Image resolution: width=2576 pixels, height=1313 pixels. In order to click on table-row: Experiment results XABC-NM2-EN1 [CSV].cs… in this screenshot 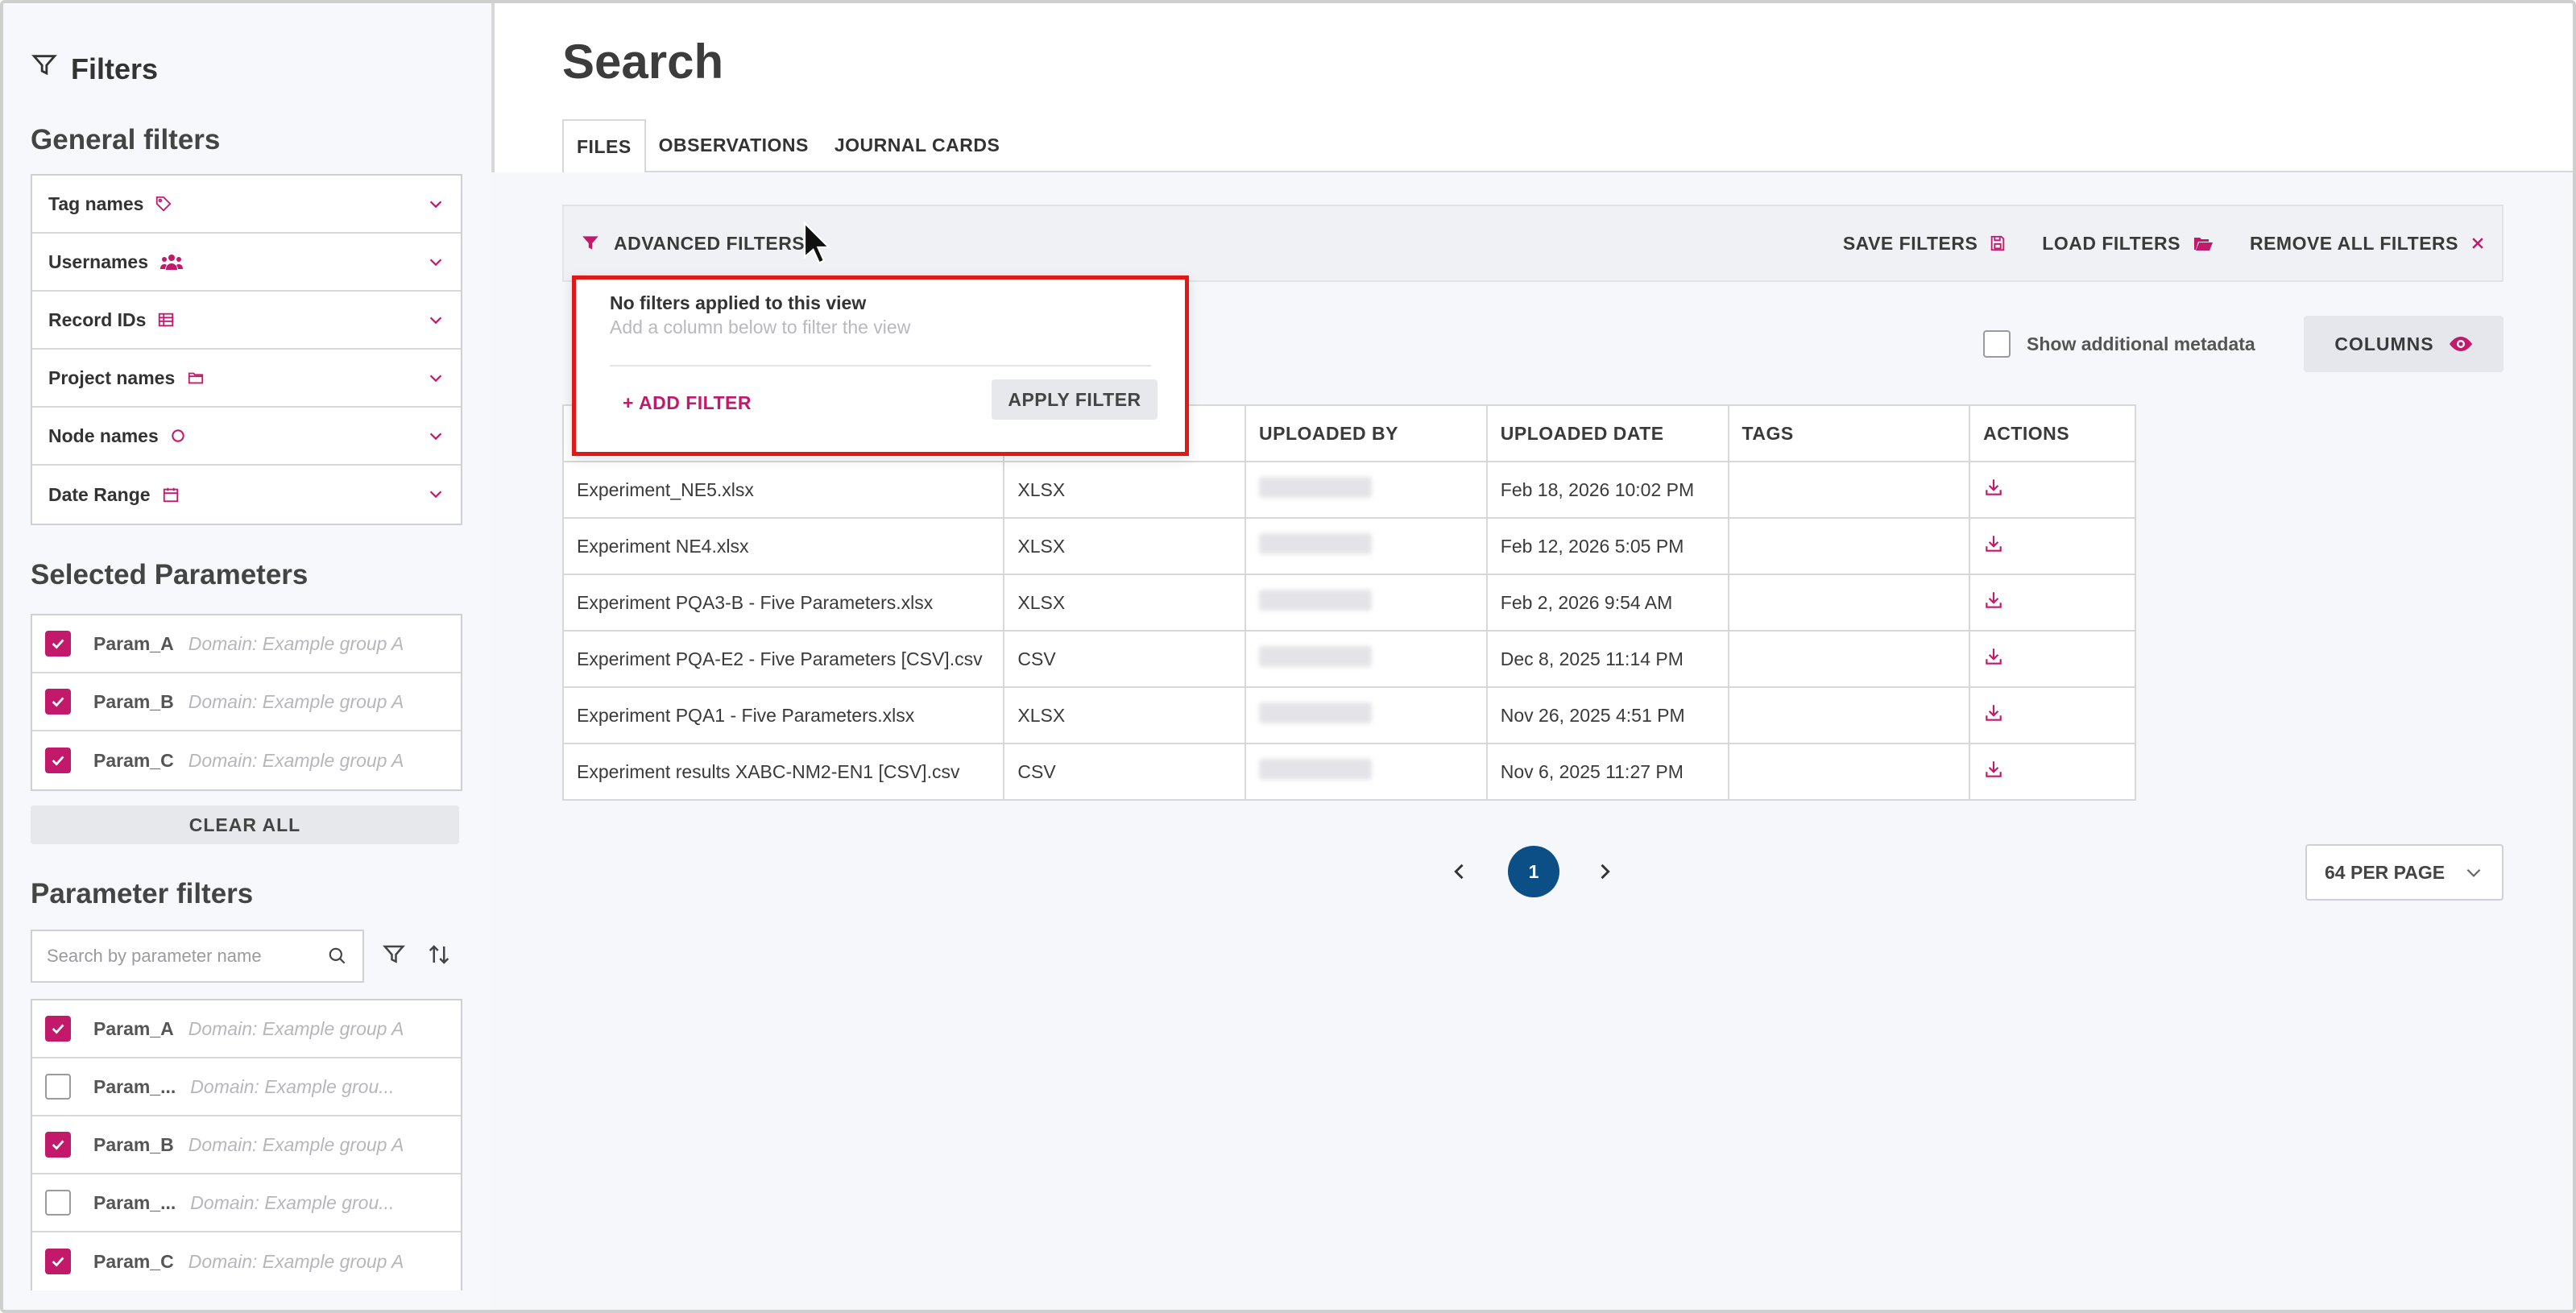, I will do `click(1348, 772)`.